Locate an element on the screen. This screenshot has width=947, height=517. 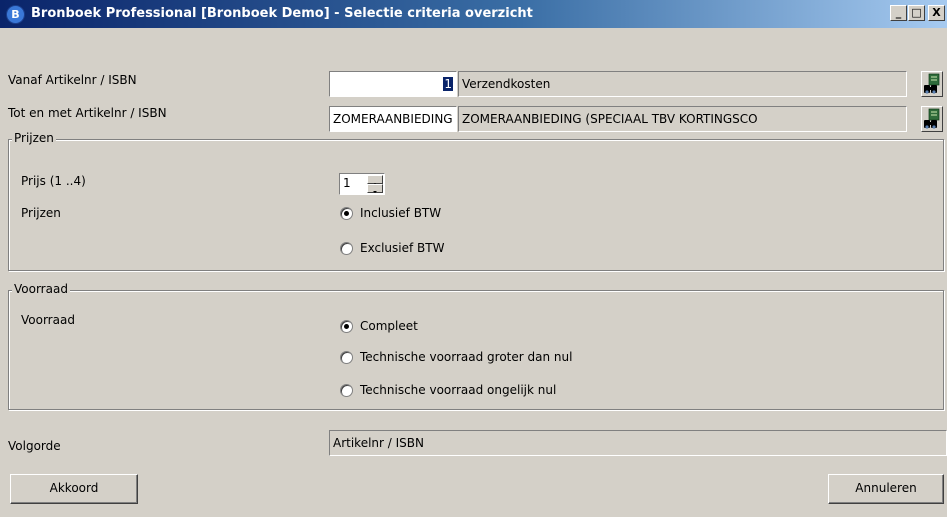
article-to-lookup-button is located at coordinates (932, 119).